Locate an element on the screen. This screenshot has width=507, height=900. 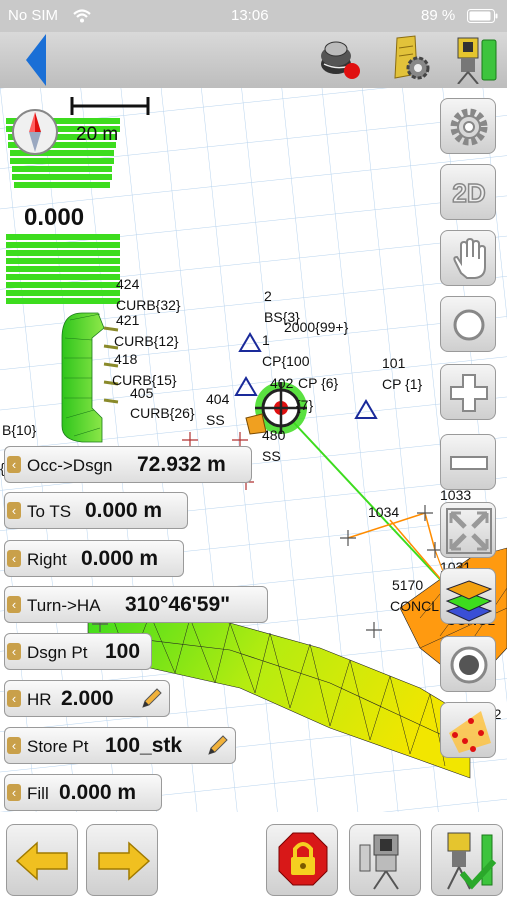
instrument-button is located at coordinates (385, 860).